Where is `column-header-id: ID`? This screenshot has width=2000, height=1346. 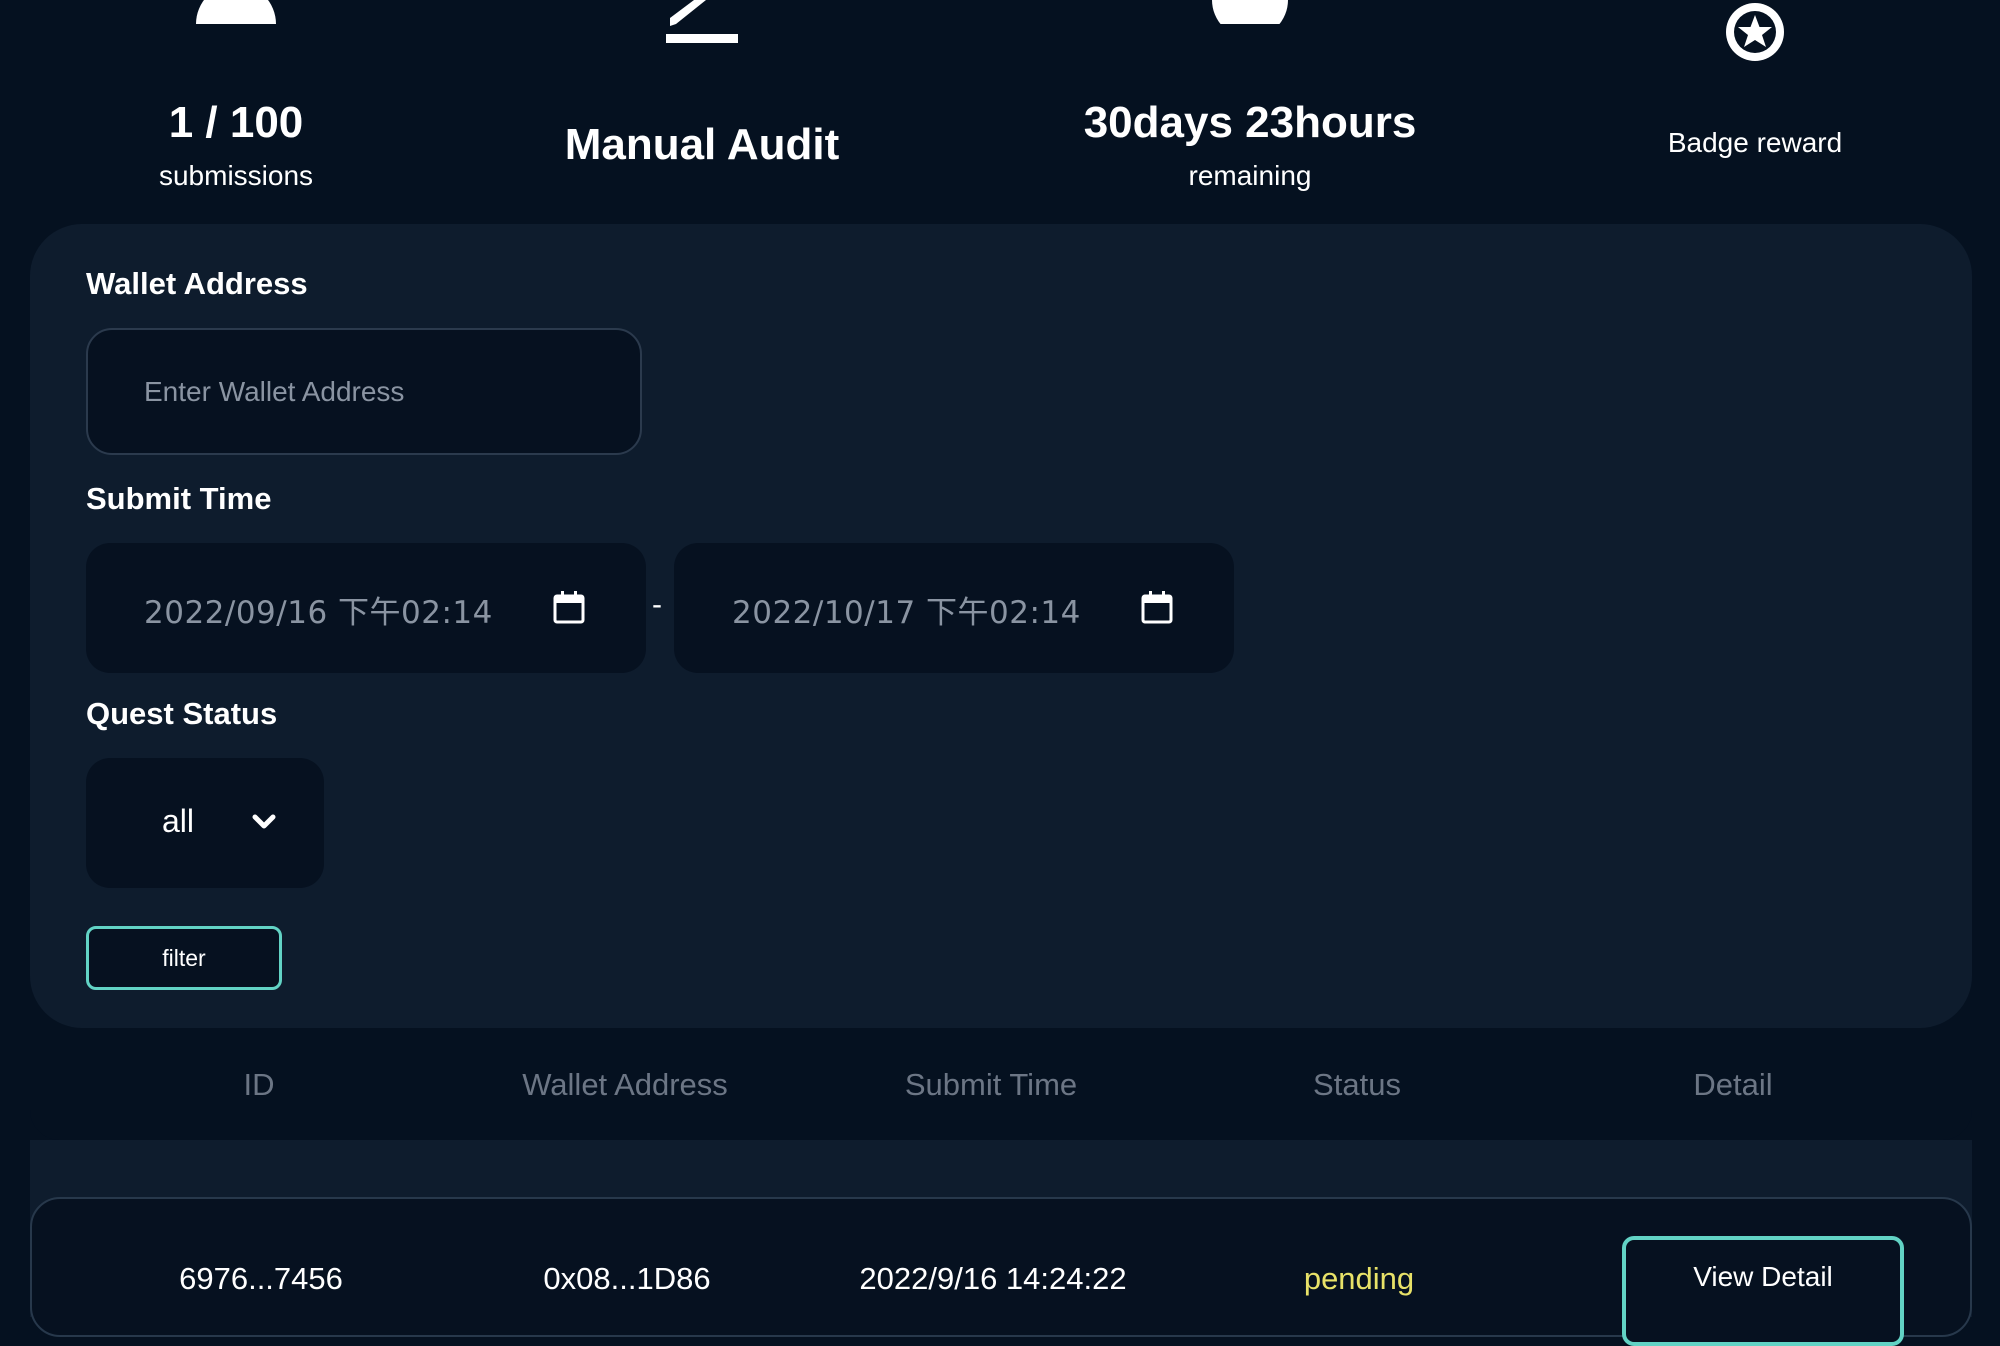 column-header-id: ID is located at coordinates (259, 1084).